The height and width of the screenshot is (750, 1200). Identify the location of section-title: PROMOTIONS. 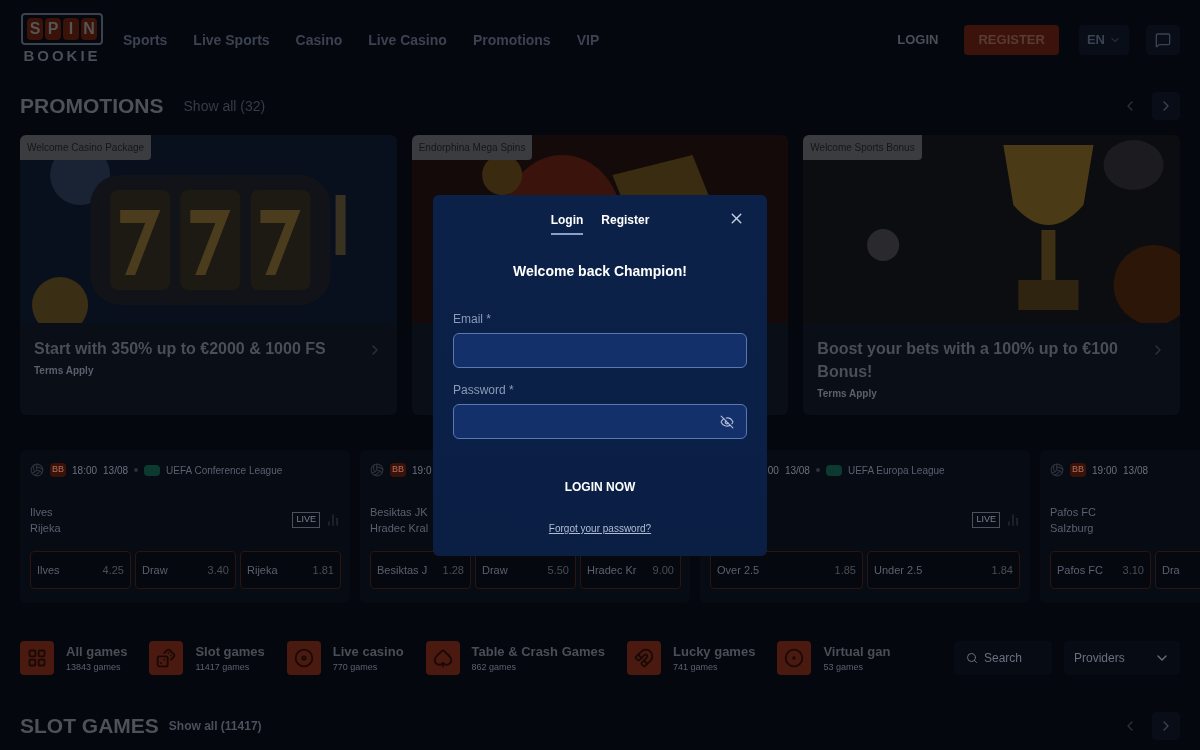
(92, 106).